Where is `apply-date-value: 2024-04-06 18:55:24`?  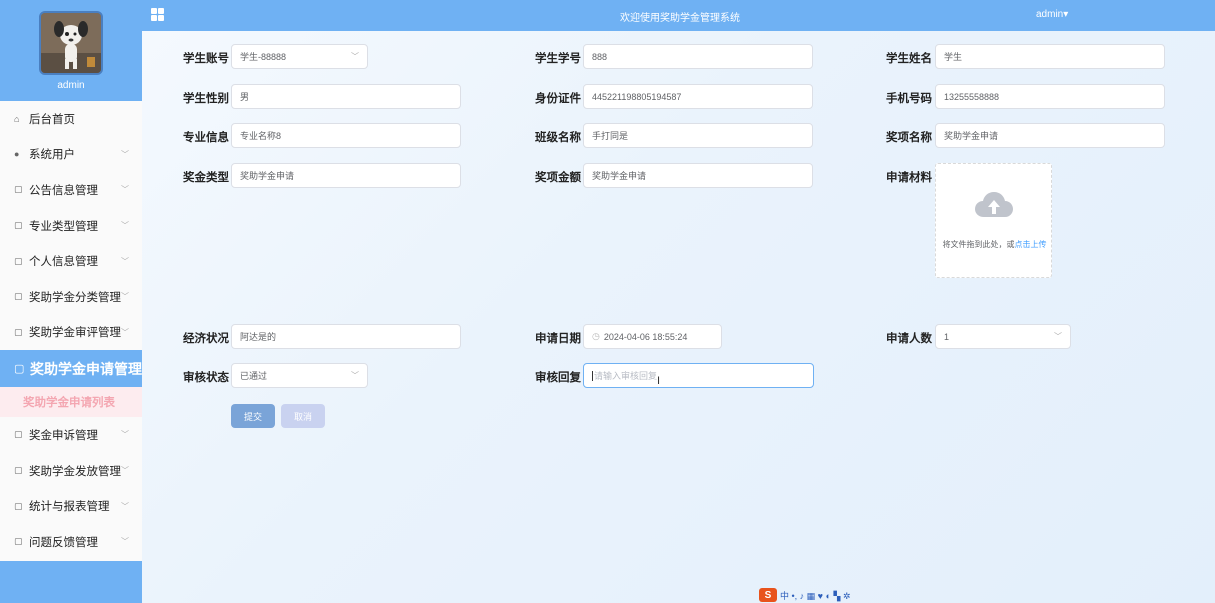 apply-date-value: 2024-04-06 18:55:24 is located at coordinates (645, 336).